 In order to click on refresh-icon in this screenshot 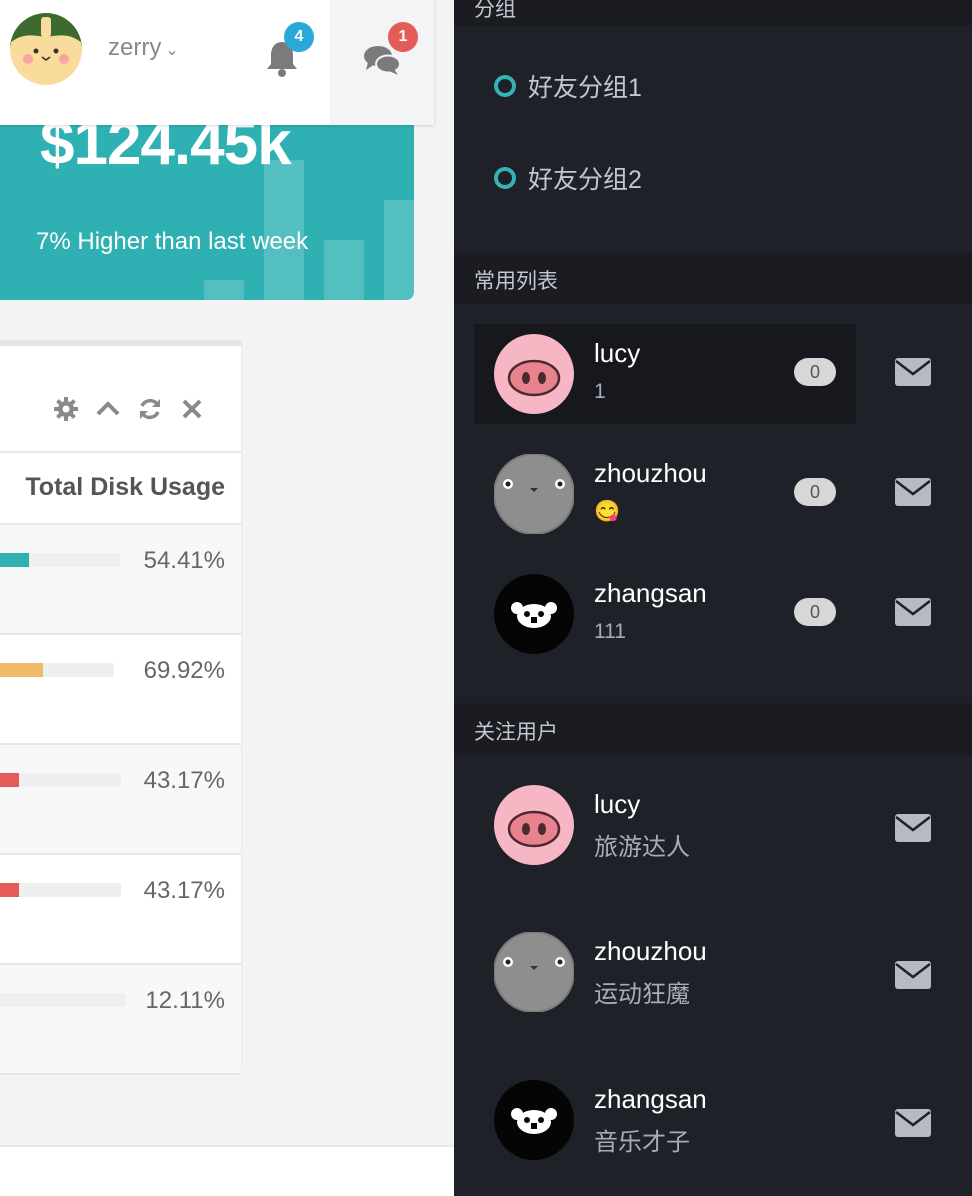, I will do `click(150, 409)`.